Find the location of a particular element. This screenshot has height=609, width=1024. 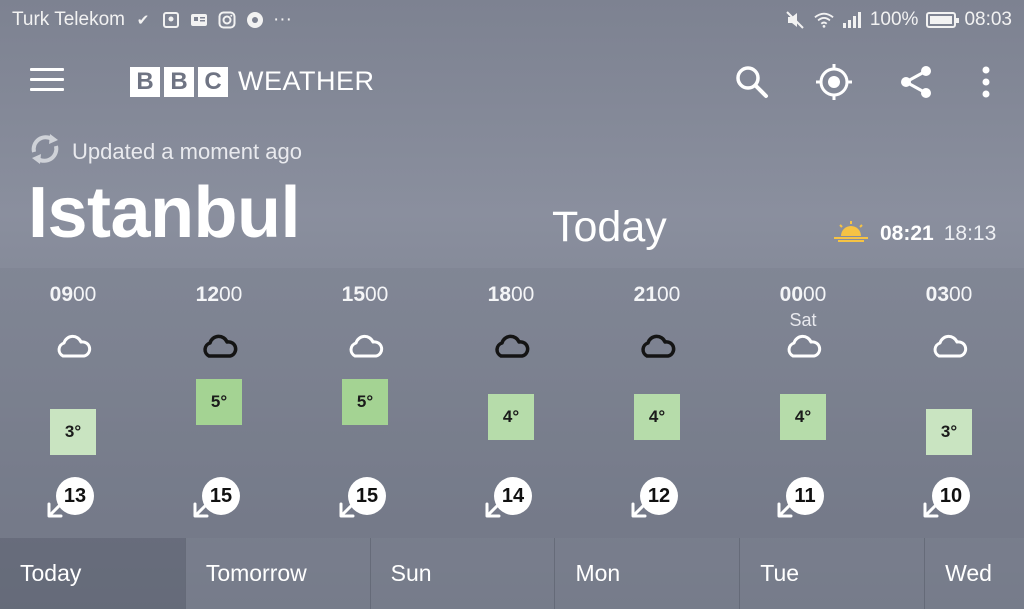

hour-value: 03 is located at coordinates (937, 294).